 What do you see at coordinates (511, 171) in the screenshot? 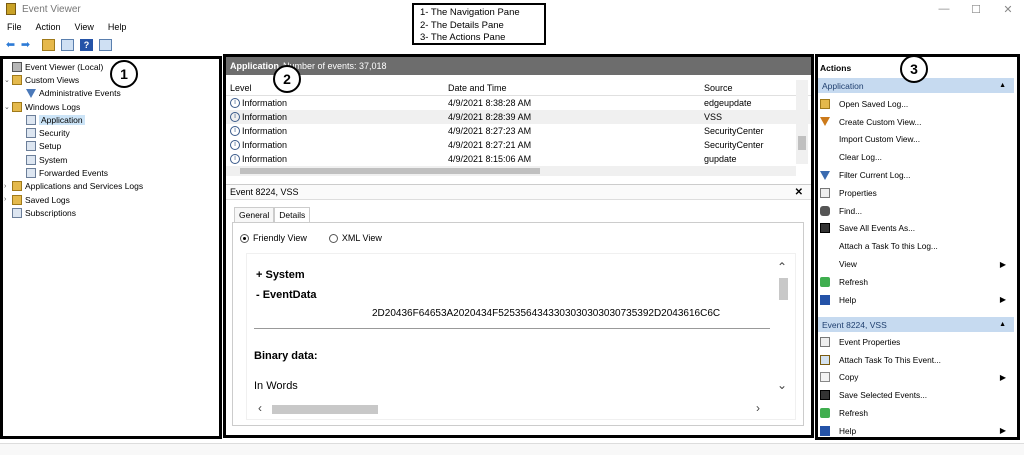
I see `events-horizontal-scrollbar` at bounding box center [511, 171].